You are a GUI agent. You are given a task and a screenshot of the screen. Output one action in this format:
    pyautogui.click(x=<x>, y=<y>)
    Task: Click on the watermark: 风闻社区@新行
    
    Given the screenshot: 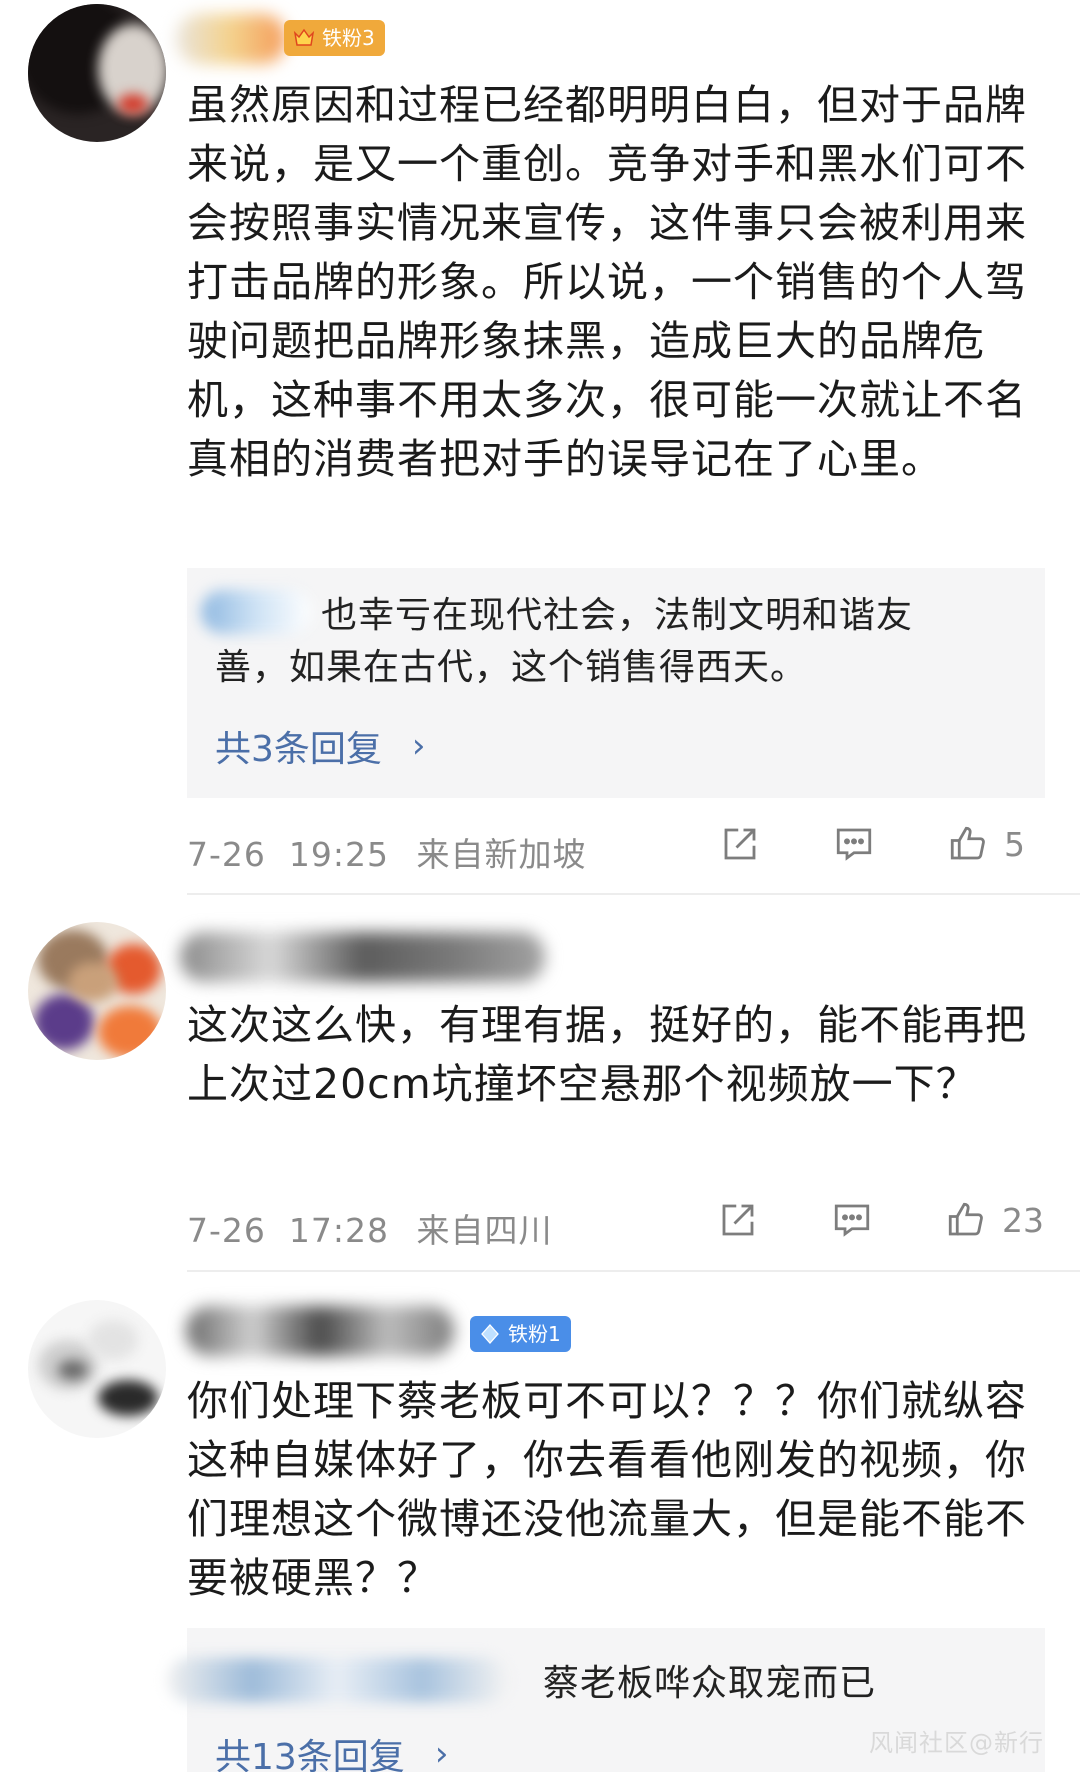 What is the action you would take?
    pyautogui.click(x=956, y=1743)
    